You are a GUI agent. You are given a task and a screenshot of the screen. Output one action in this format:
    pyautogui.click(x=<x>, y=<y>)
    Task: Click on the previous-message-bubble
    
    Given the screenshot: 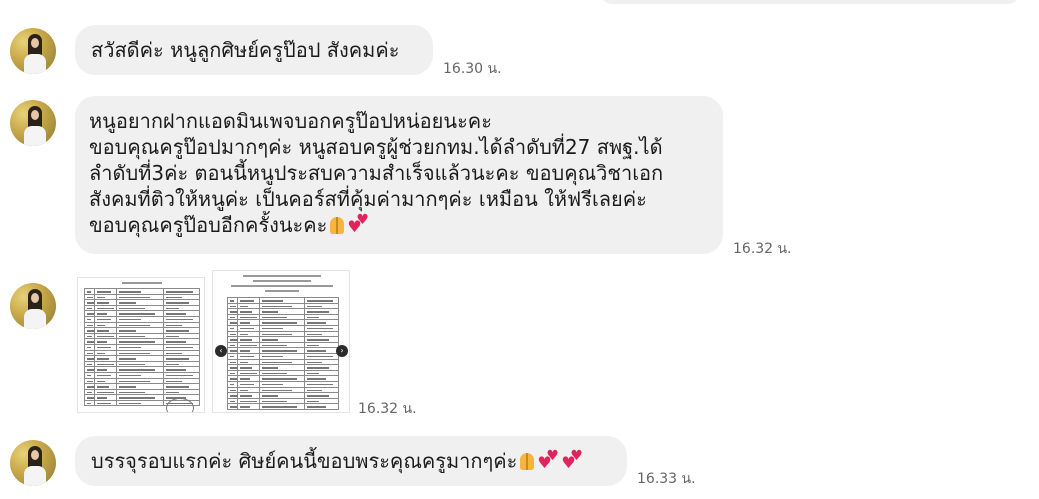 What is the action you would take?
    pyautogui.click(x=810, y=2)
    